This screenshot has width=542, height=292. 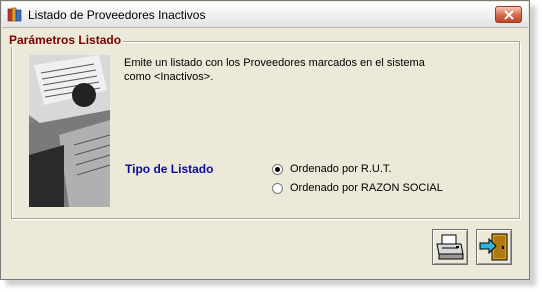 I want to click on printer-photo, so click(x=69, y=131).